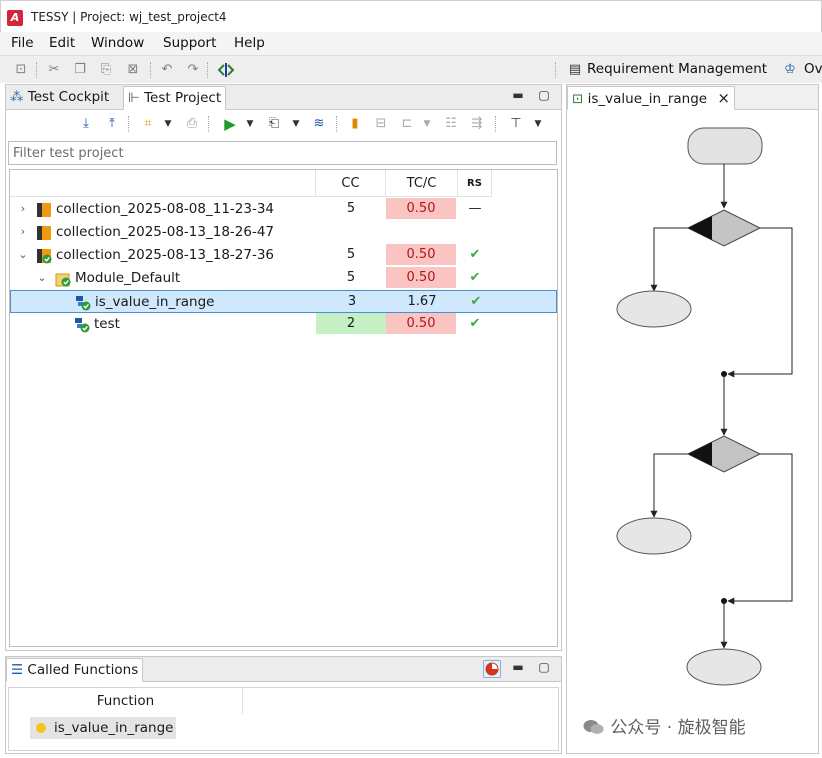 Image resolution: width=822 pixels, height=758 pixels. Describe the element at coordinates (62, 43) in the screenshot. I see `menu-edit: Edit` at that location.